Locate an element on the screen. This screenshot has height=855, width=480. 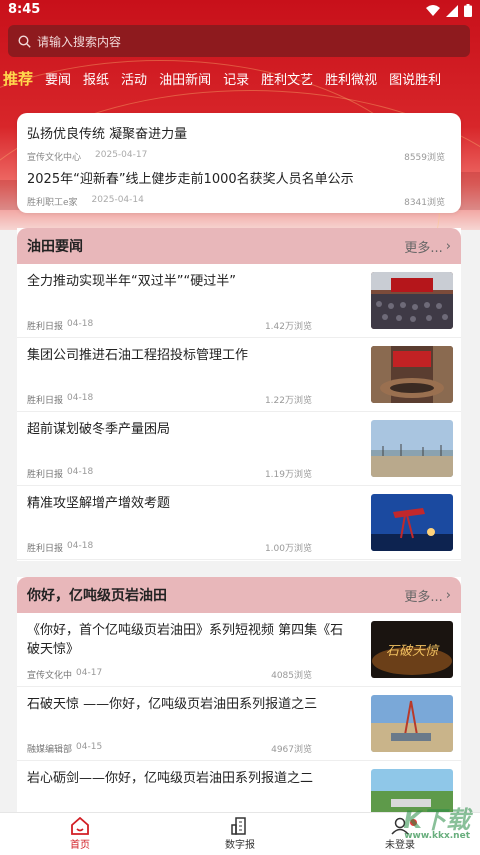
news-title: 《你好，首个亿吨级页岩油田》系列短视频 第四集《石破天惊》 is located at coordinates (185, 640).